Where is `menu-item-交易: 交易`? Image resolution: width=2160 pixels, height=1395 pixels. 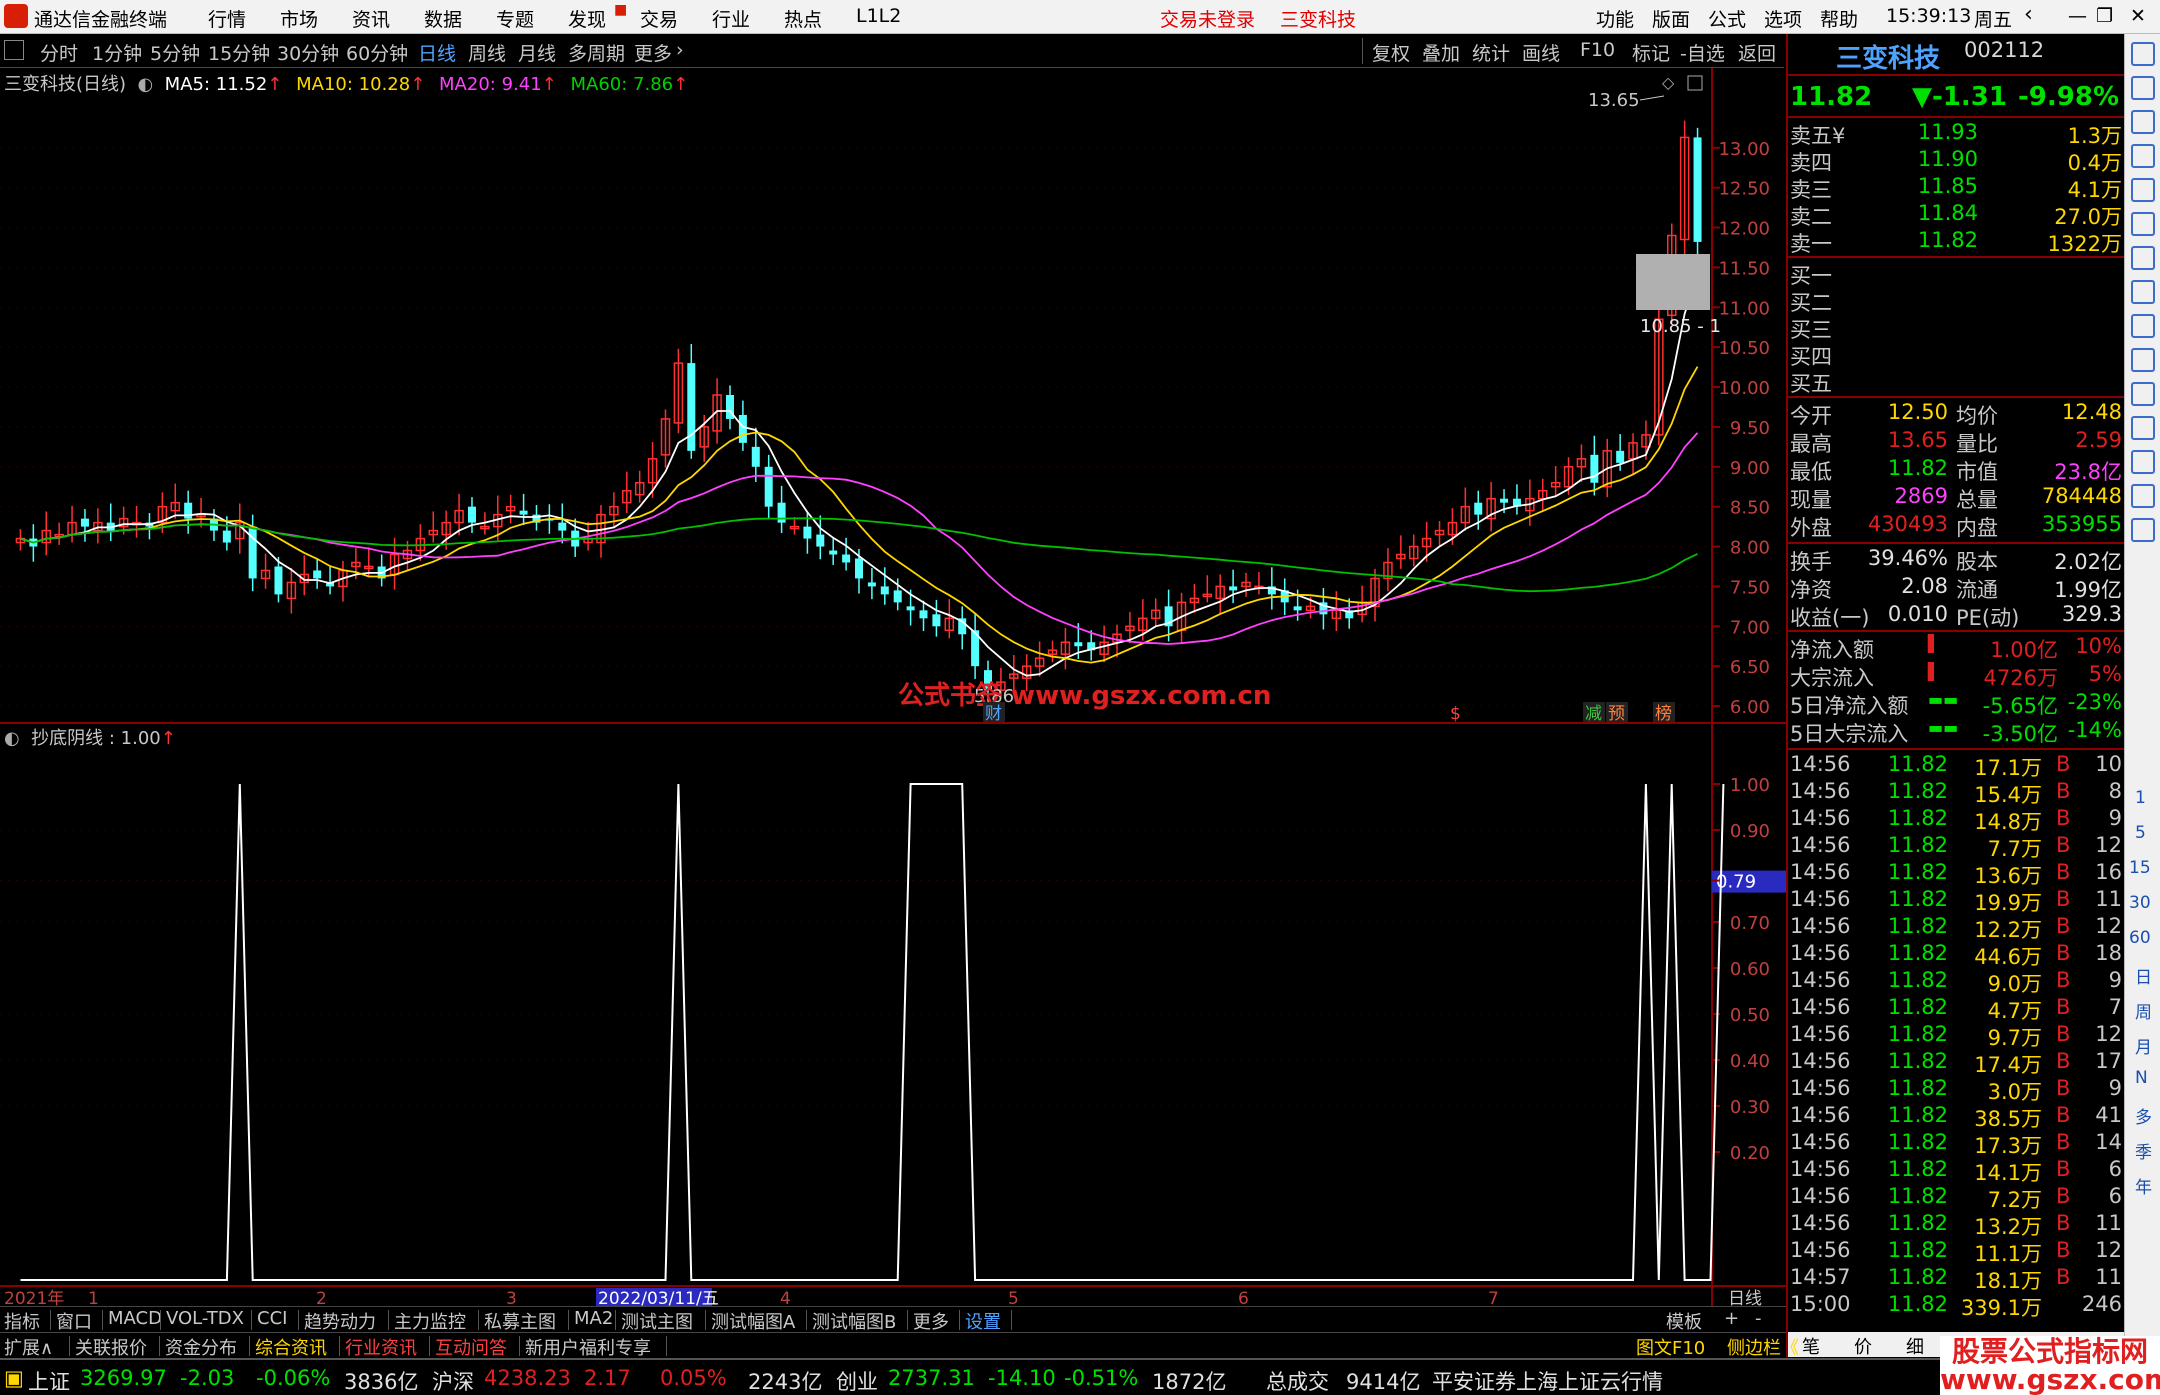 menu-item-交易: 交易 is located at coordinates (659, 18).